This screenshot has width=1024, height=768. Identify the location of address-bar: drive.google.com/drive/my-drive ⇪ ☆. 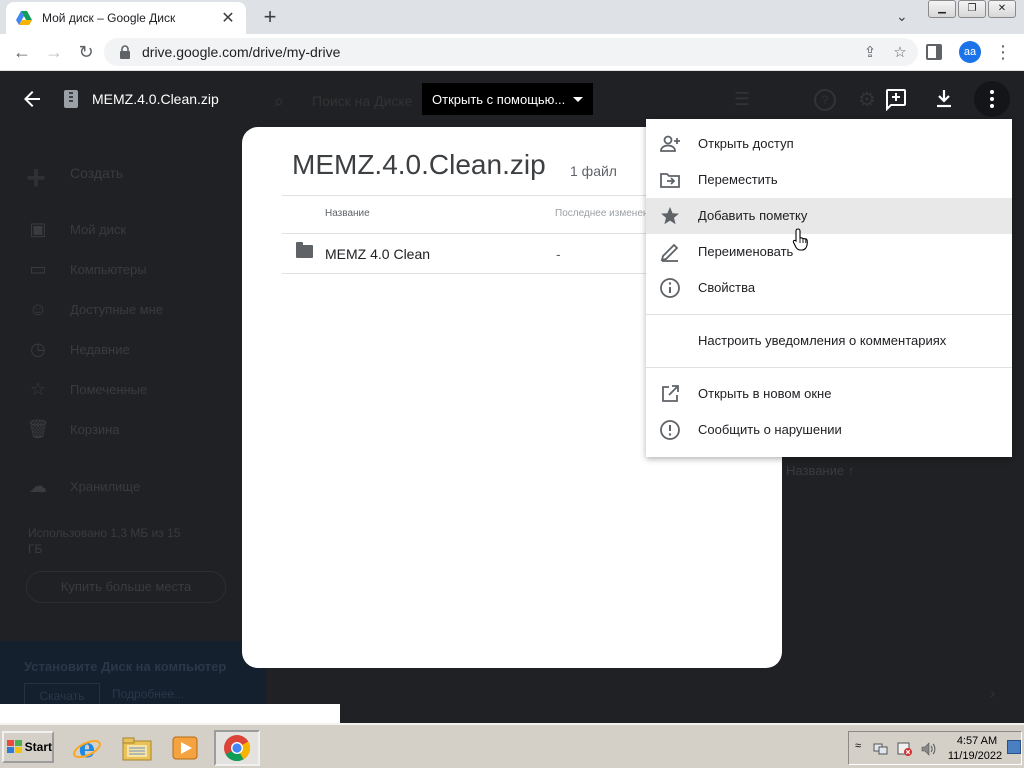
(511, 52).